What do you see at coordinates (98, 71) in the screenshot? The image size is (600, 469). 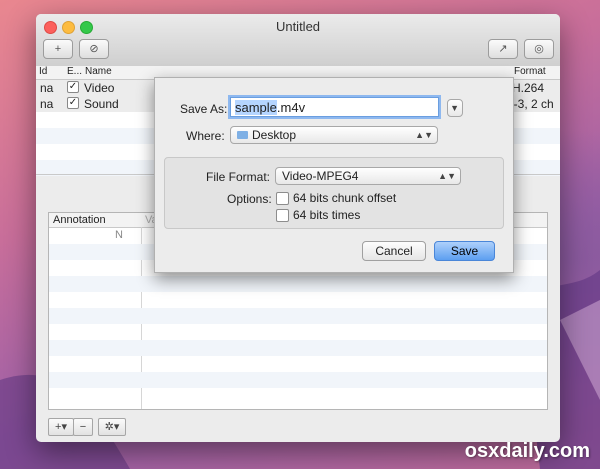 I see `column-name: Name` at bounding box center [98, 71].